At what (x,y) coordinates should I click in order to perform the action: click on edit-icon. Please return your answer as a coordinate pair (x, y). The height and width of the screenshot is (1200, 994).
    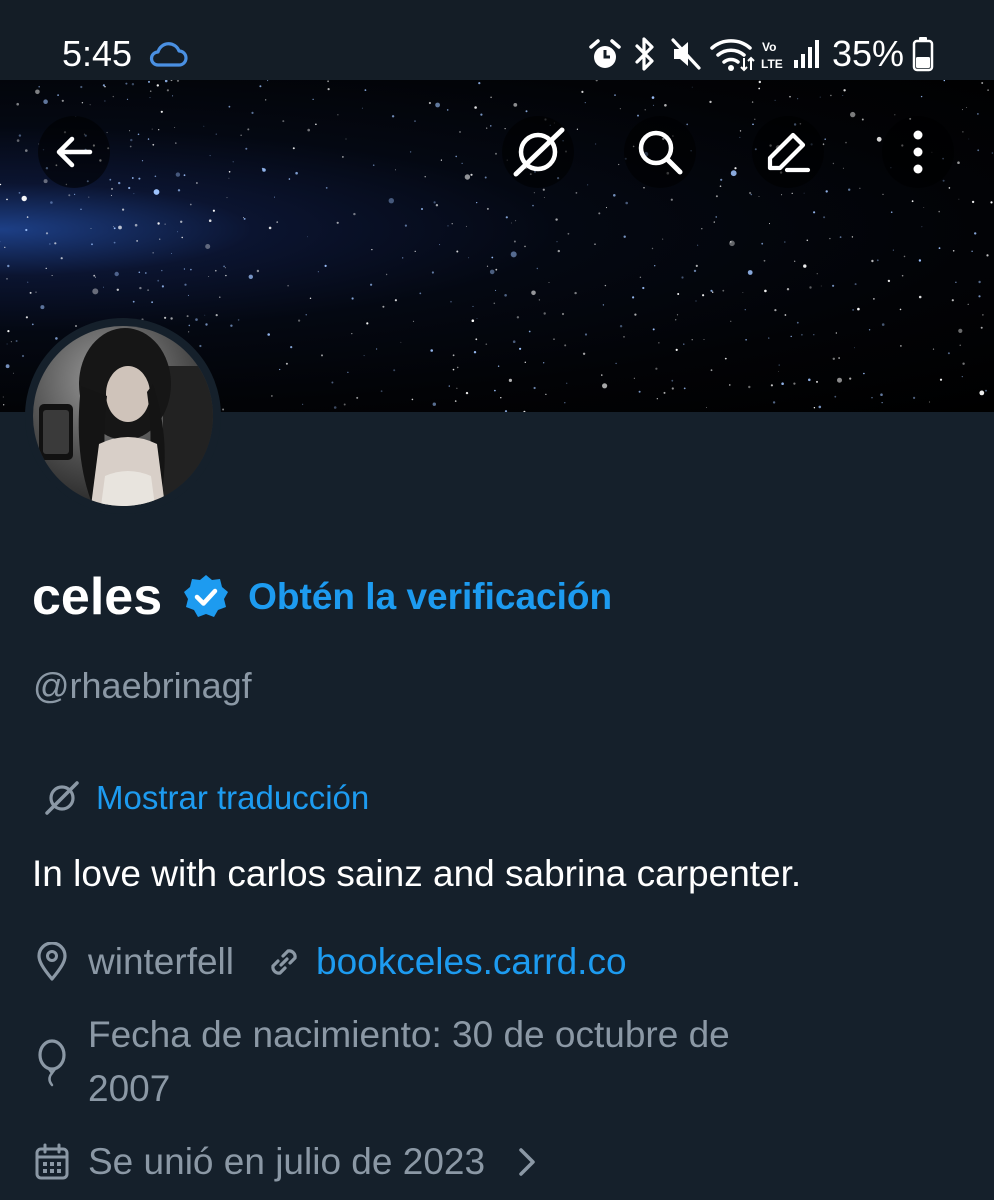
    Looking at the image, I should click on (789, 152).